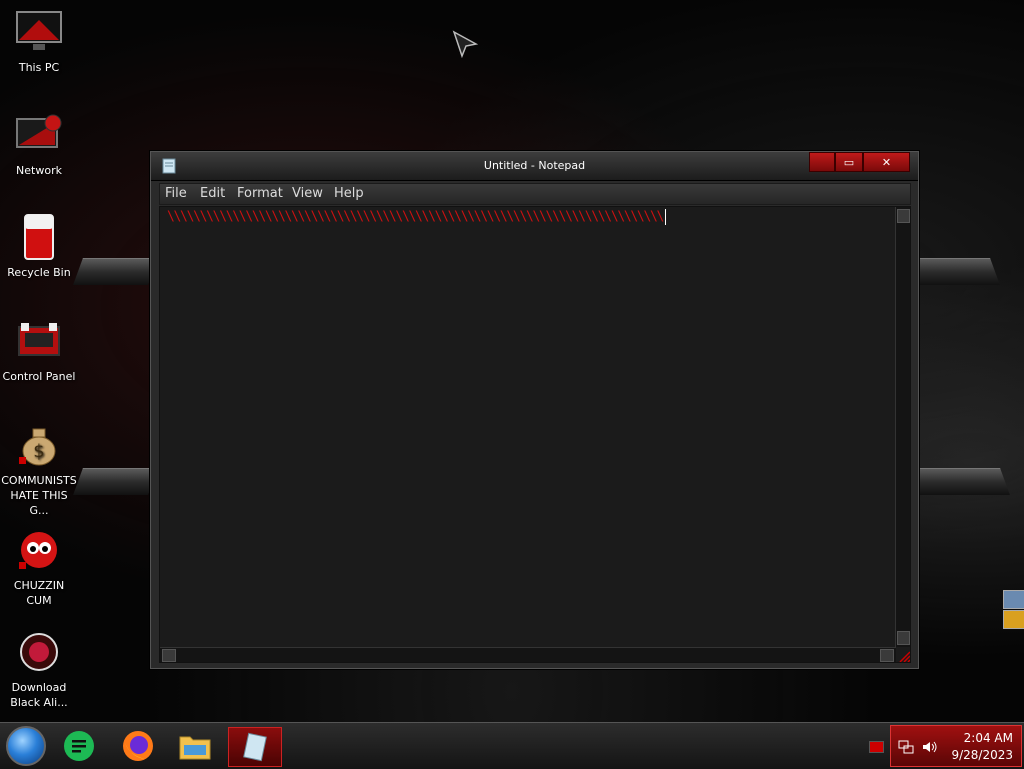 The image size is (1024, 769). What do you see at coordinates (902, 427) in the screenshot?
I see `vertical-scrollbar` at bounding box center [902, 427].